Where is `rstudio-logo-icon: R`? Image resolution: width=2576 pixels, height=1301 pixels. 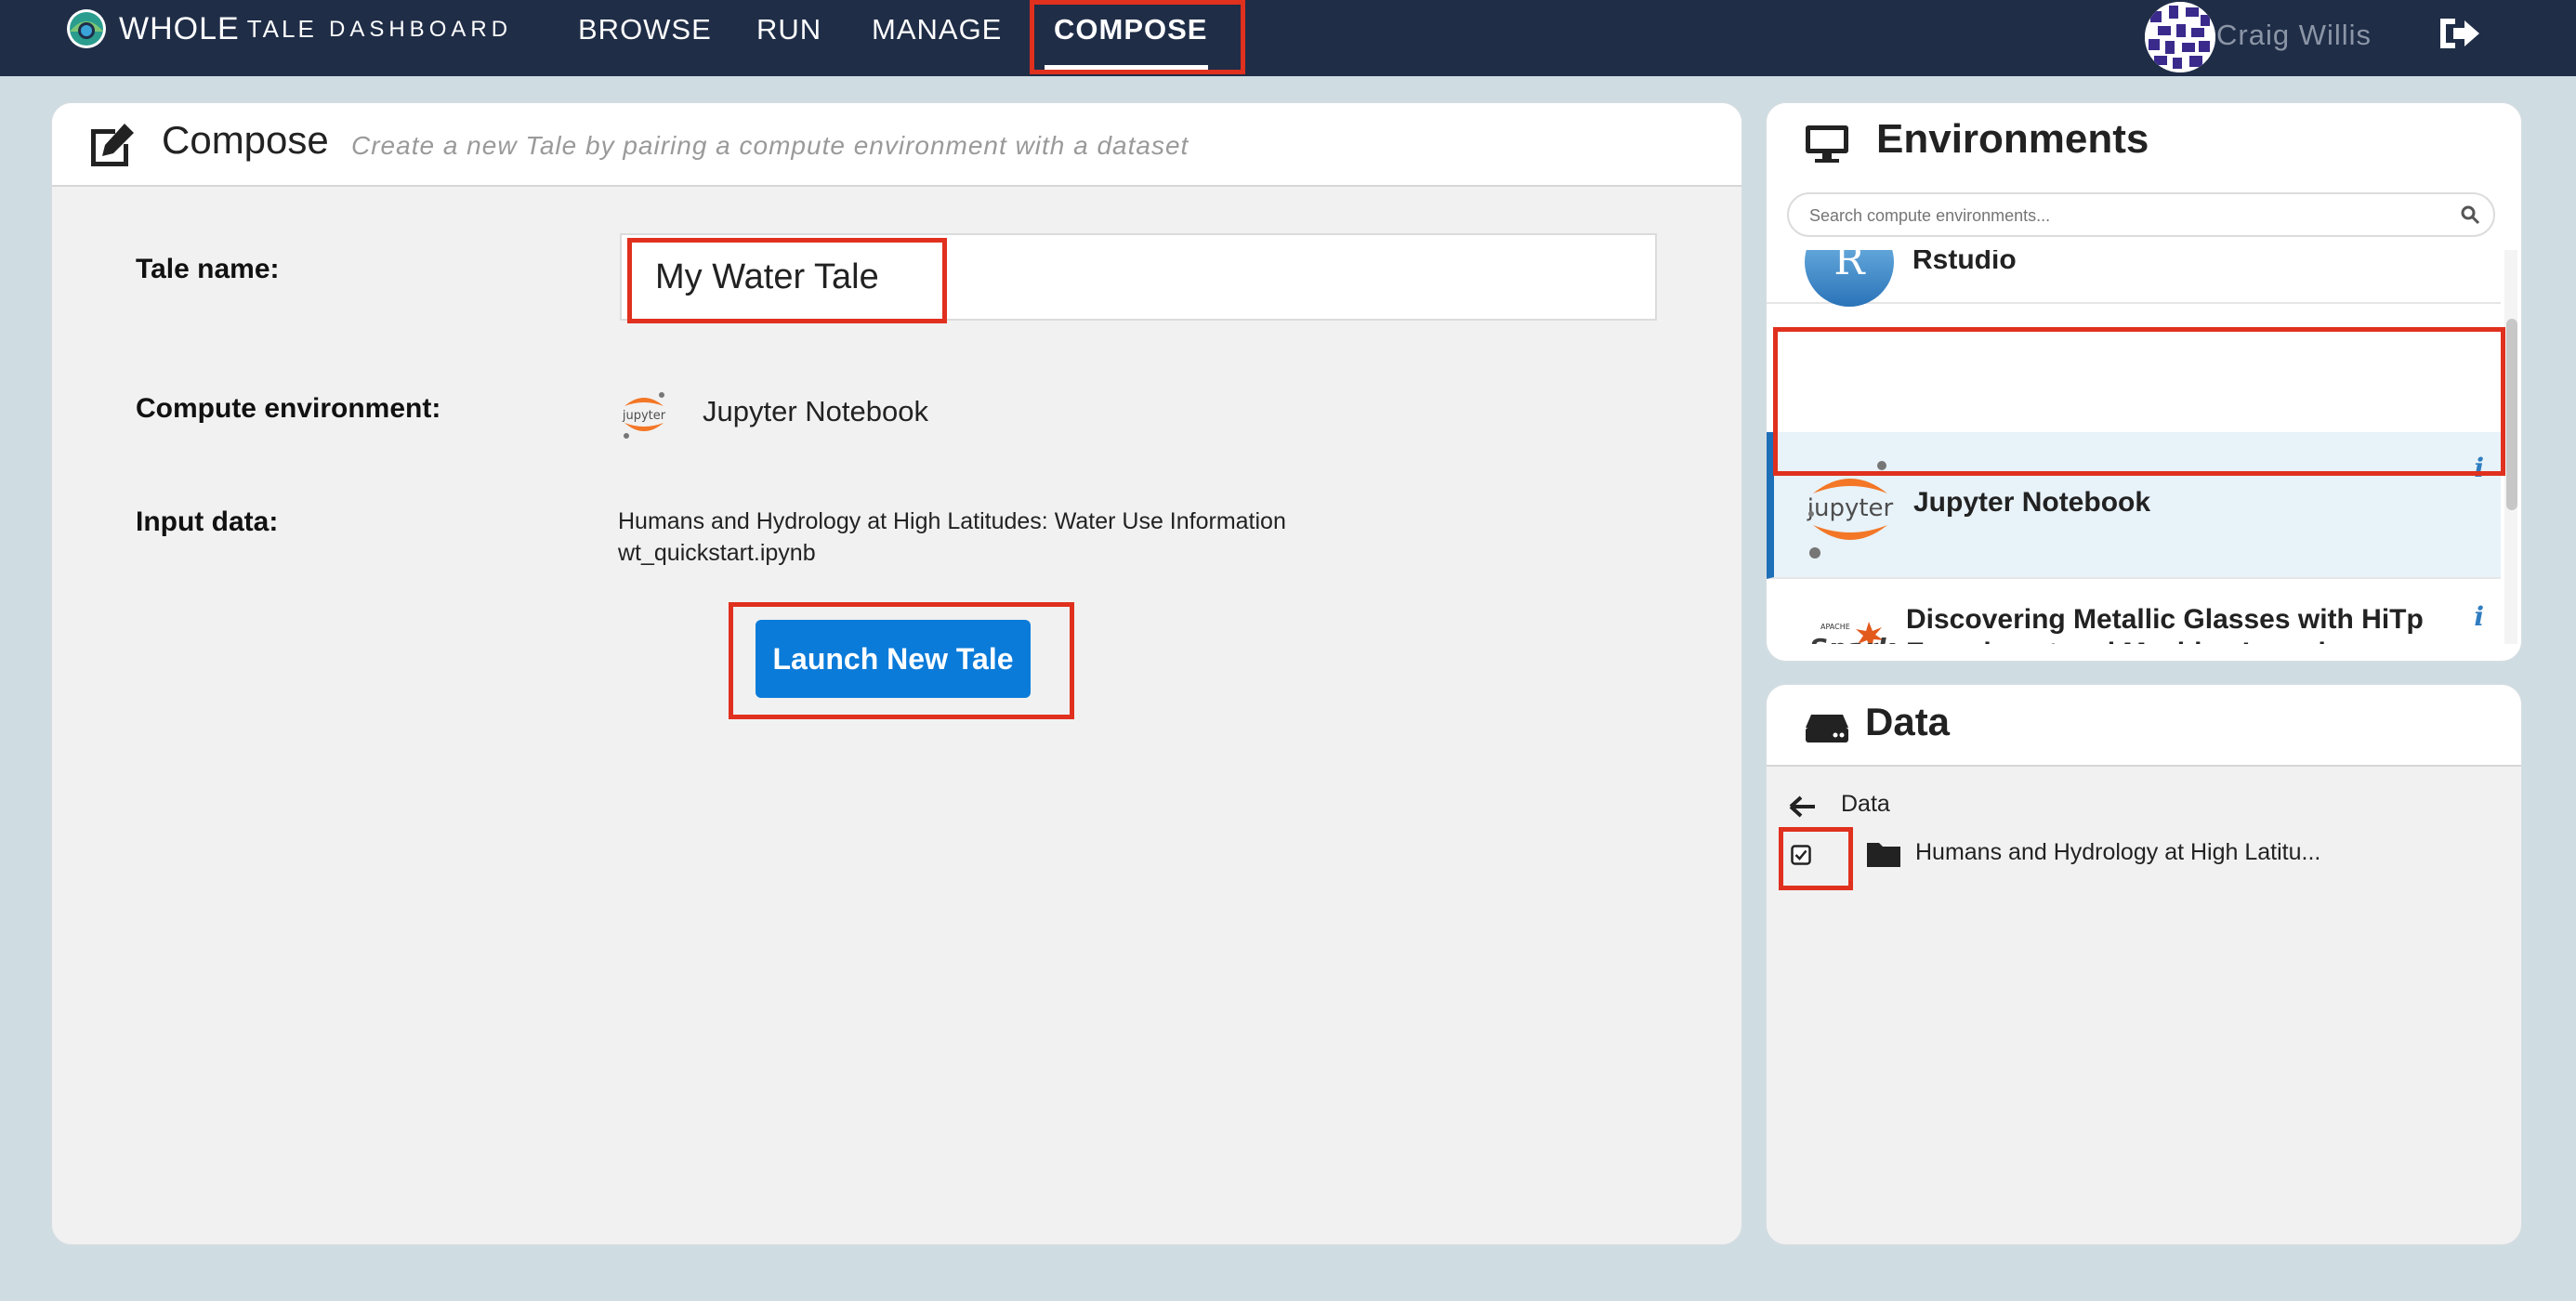 rstudio-logo-icon: R is located at coordinates (1849, 278).